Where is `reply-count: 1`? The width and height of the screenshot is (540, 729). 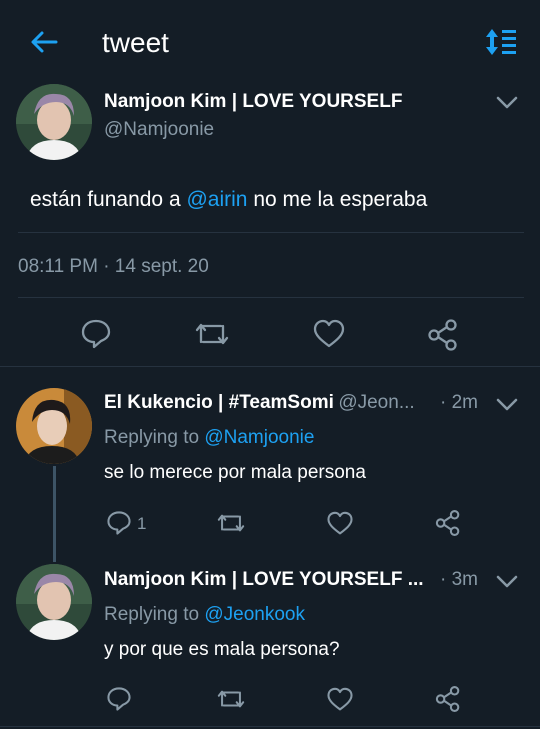 reply-count: 1 is located at coordinates (142, 523).